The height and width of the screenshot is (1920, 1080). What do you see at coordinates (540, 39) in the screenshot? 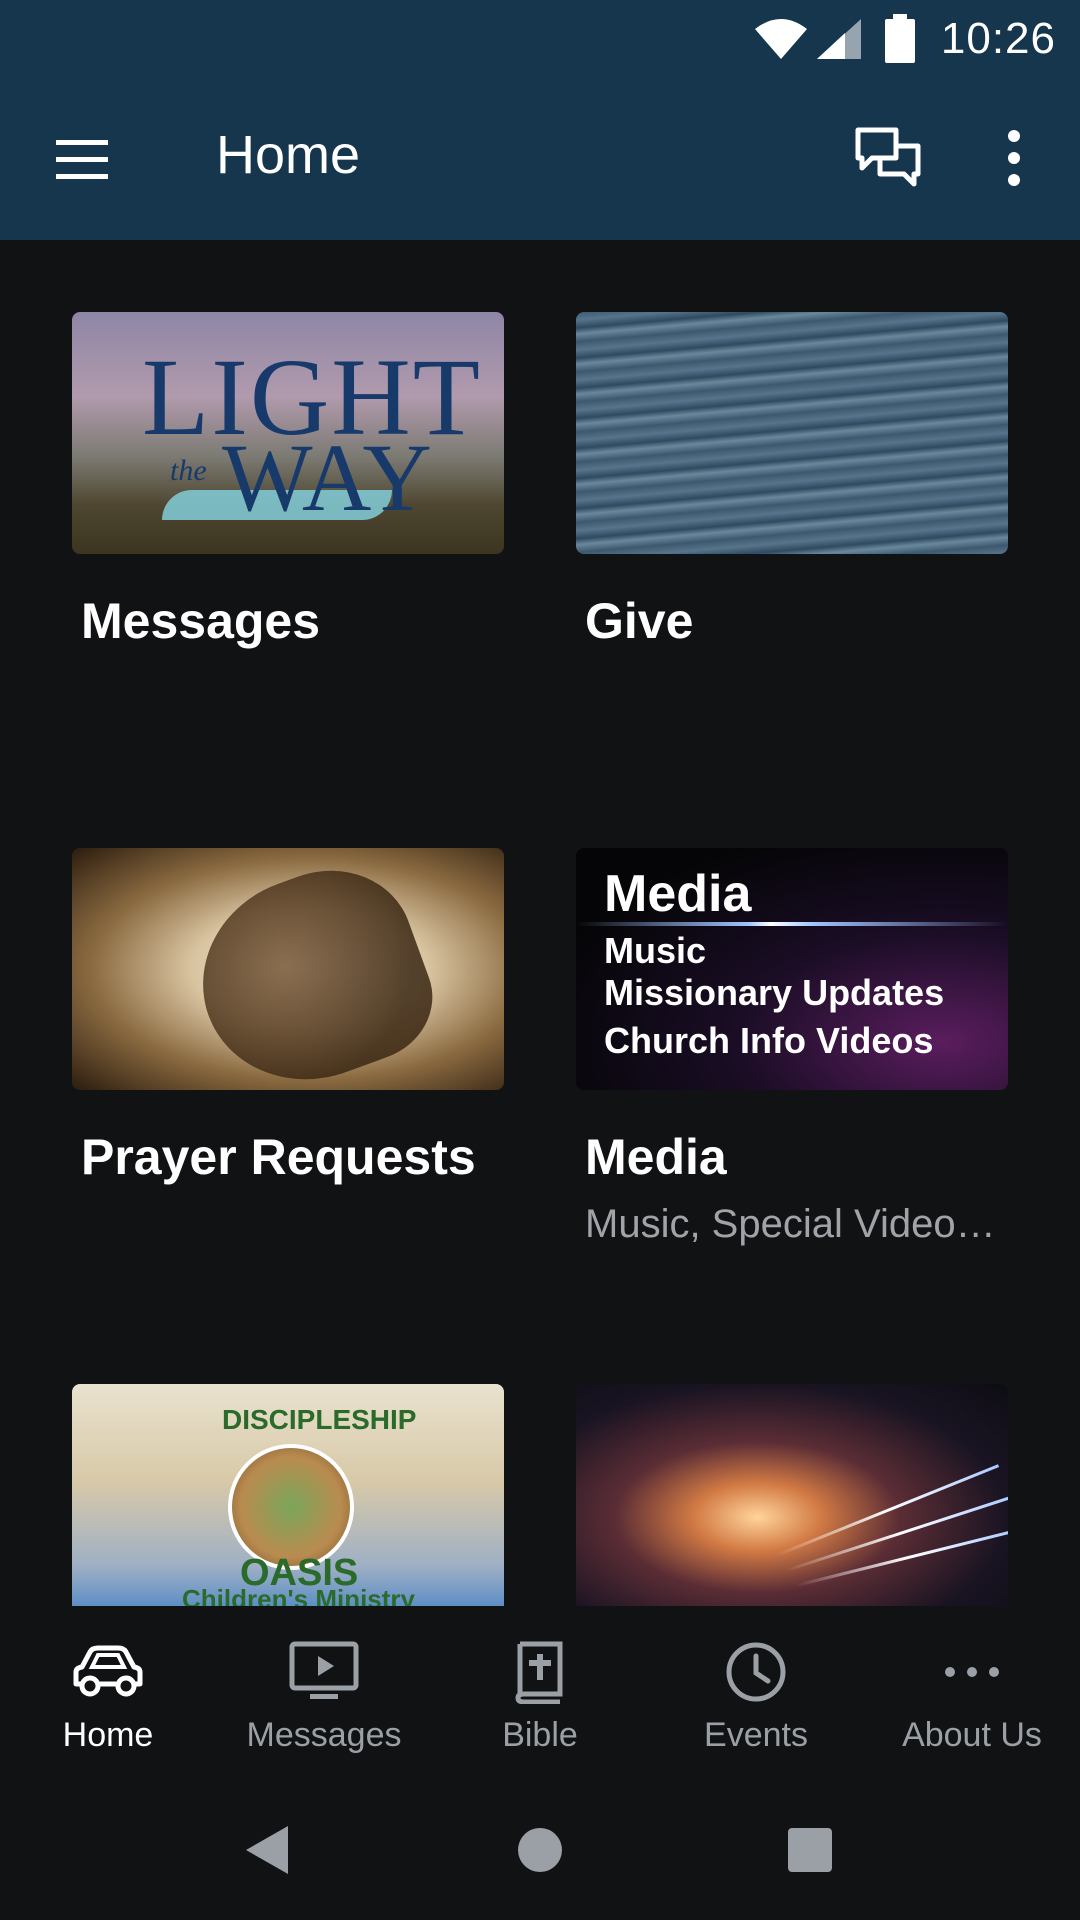
I see `status-bar: 10:26` at bounding box center [540, 39].